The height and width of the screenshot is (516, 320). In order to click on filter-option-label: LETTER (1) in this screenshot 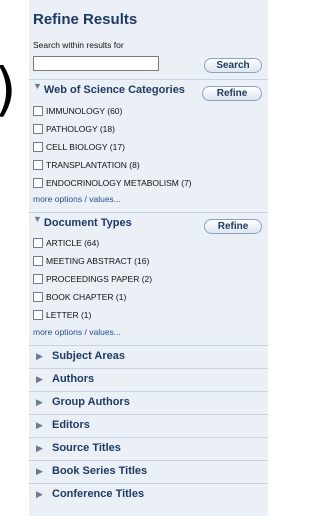, I will do `click(69, 315)`.